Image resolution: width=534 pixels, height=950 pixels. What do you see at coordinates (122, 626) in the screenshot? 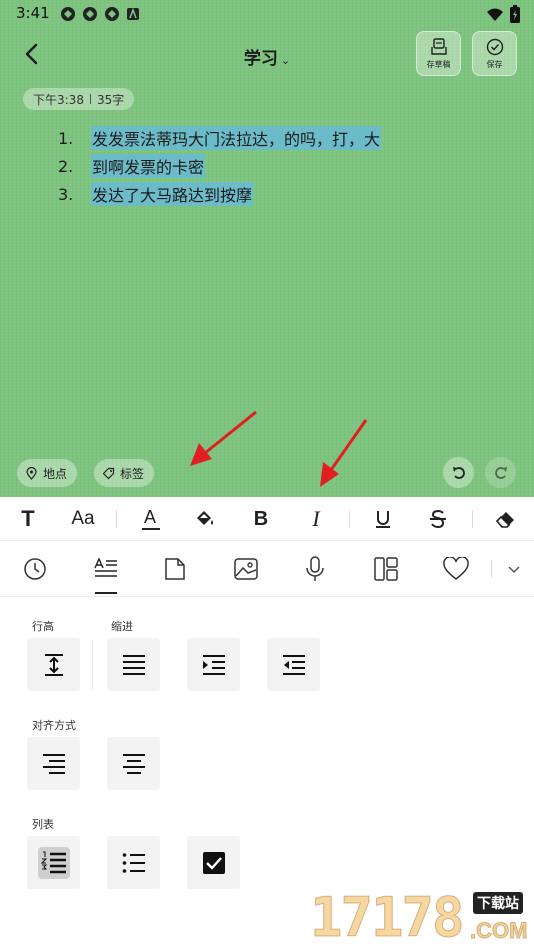
I see `indent-label: 缩进` at bounding box center [122, 626].